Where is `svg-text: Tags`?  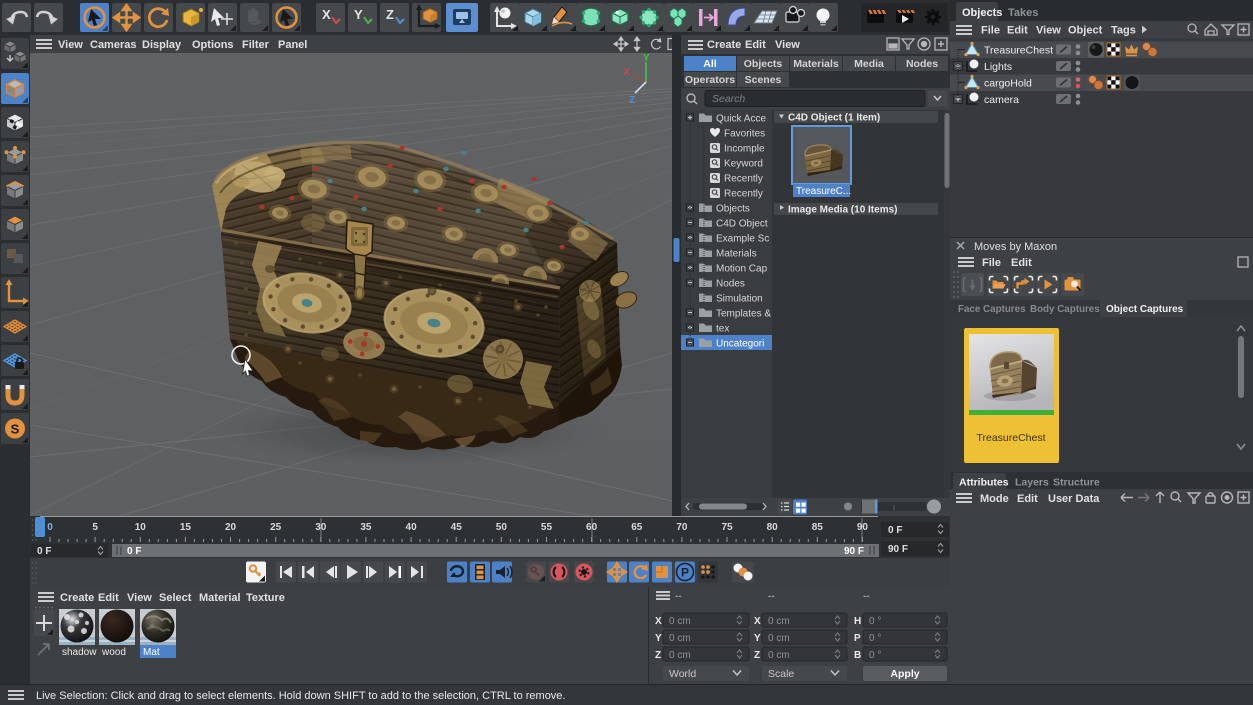
svg-text: Tags is located at coordinates (1123, 31).